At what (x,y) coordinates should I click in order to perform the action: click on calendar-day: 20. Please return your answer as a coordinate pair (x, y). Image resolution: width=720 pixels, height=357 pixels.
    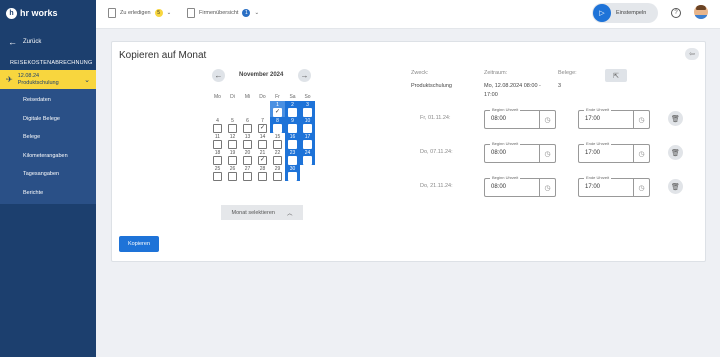
    Looking at the image, I should click on (247, 157).